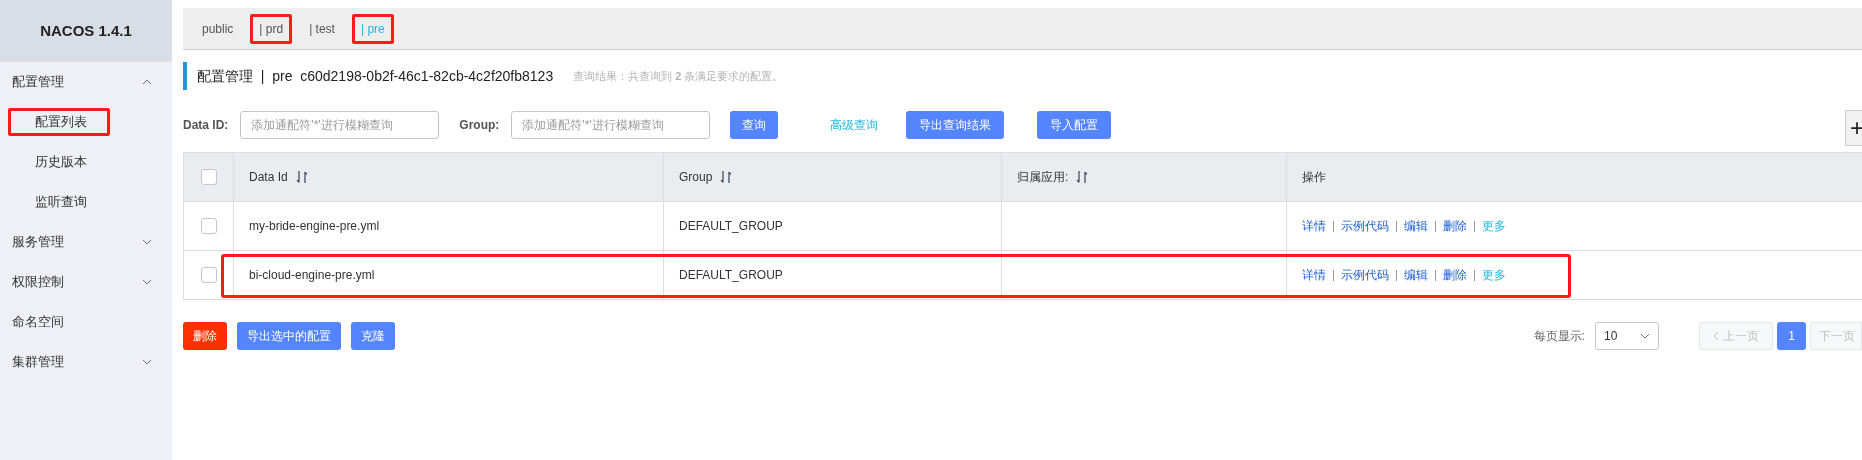  What do you see at coordinates (206, 125) in the screenshot?
I see `field-label: Data ID:` at bounding box center [206, 125].